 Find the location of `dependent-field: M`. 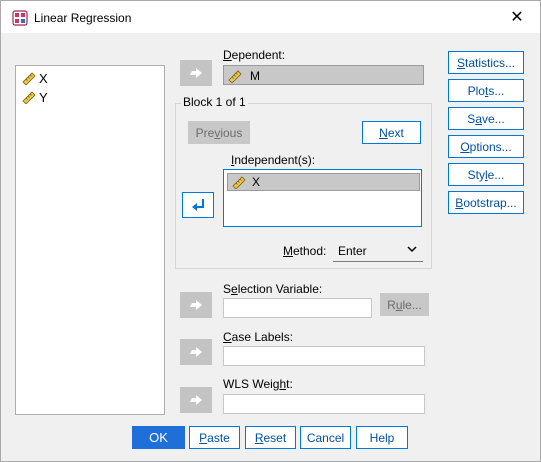

dependent-field: M is located at coordinates (323, 75).